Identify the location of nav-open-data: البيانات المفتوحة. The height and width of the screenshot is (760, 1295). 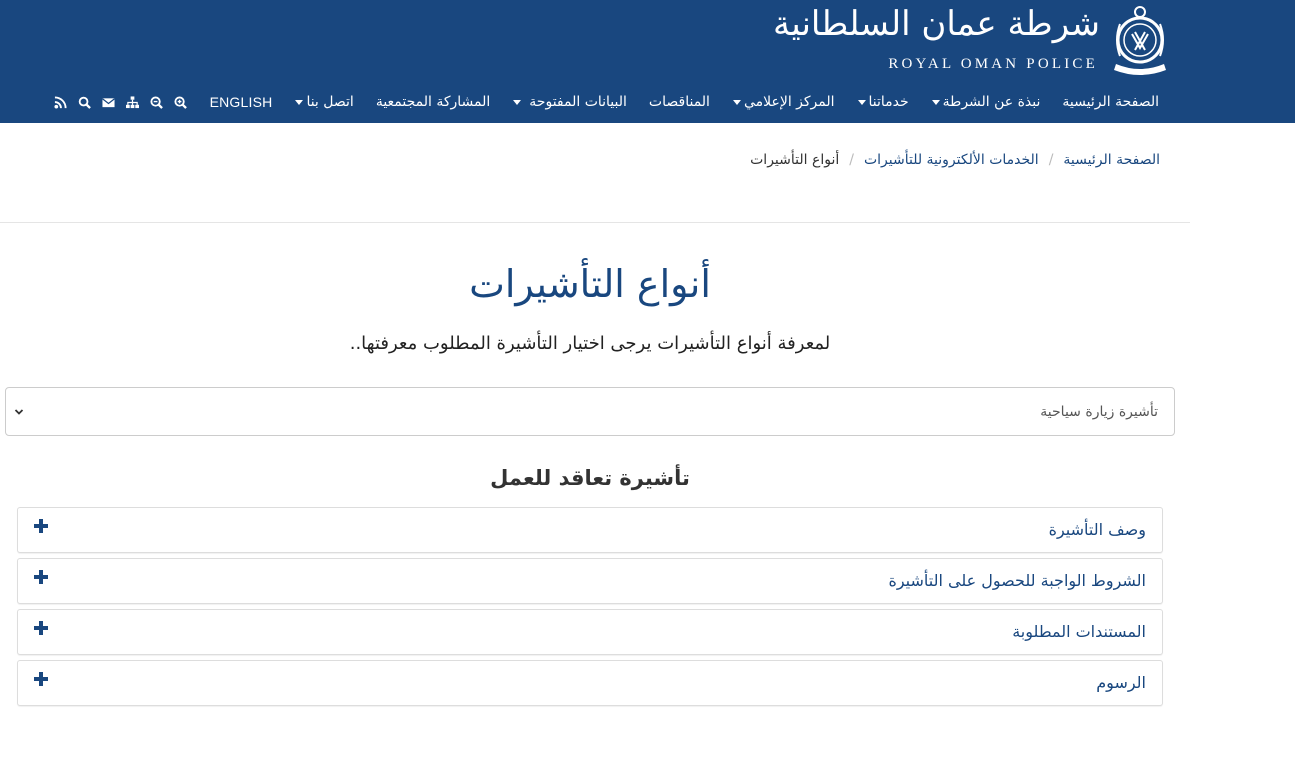
(569, 102).